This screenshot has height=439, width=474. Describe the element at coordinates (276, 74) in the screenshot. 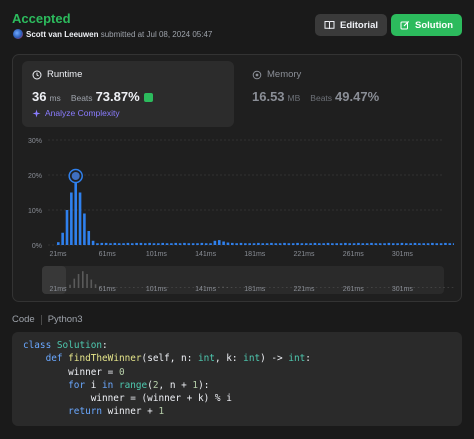

I see `memory-title: Memory` at that location.